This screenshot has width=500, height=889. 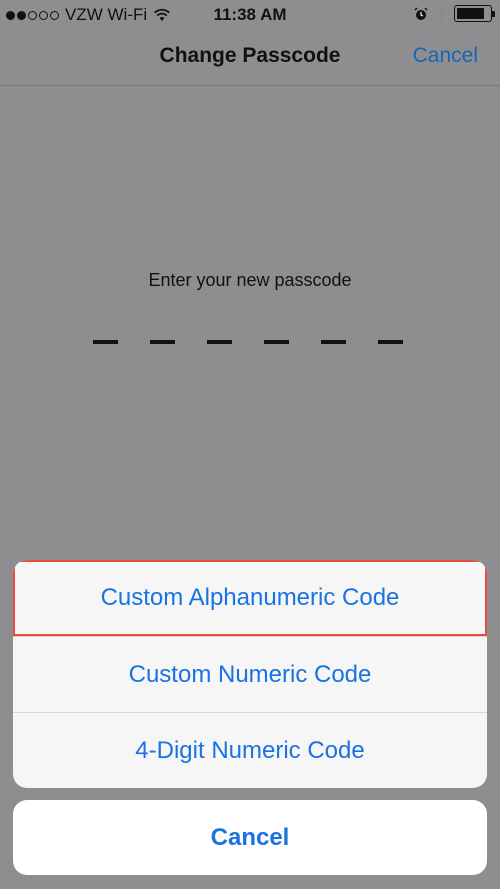 What do you see at coordinates (421, 13) in the screenshot?
I see `alarm-icon` at bounding box center [421, 13].